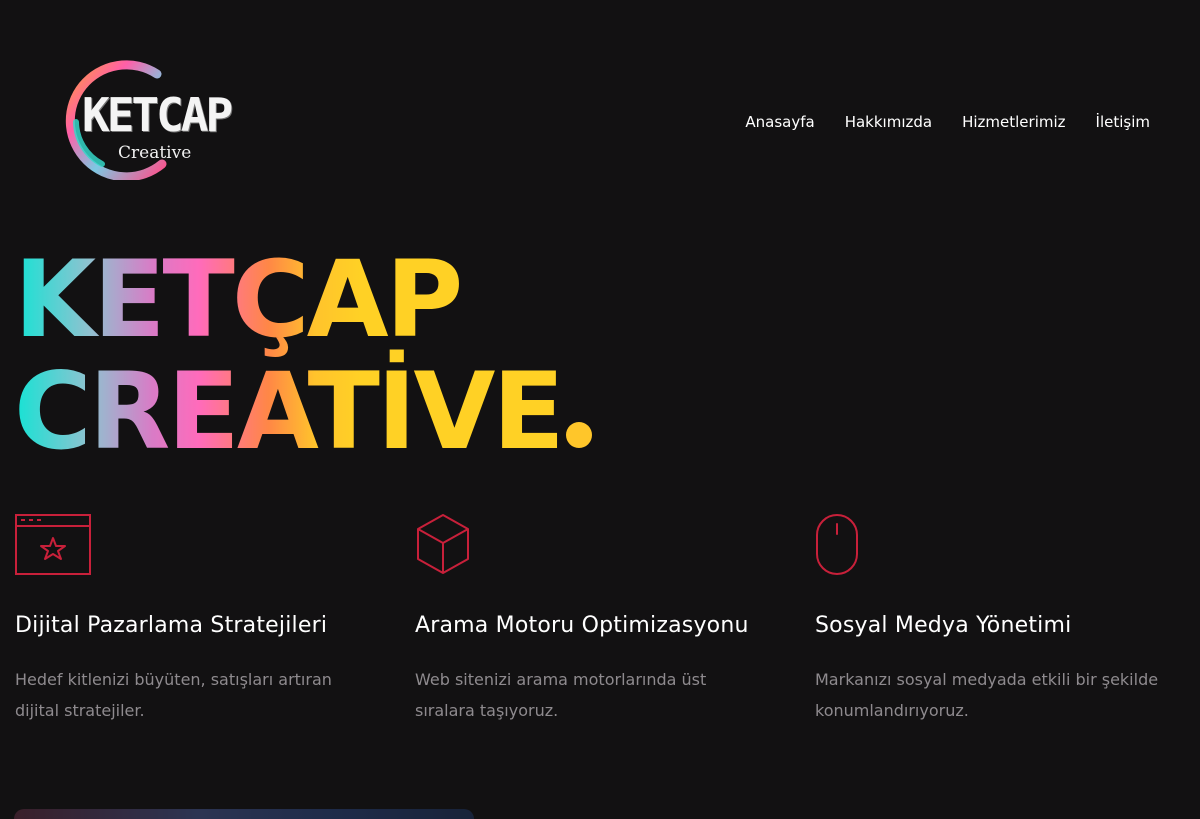  Describe the element at coordinates (157, 115) in the screenshot. I see `logo-wordmark: KETCAP` at that location.